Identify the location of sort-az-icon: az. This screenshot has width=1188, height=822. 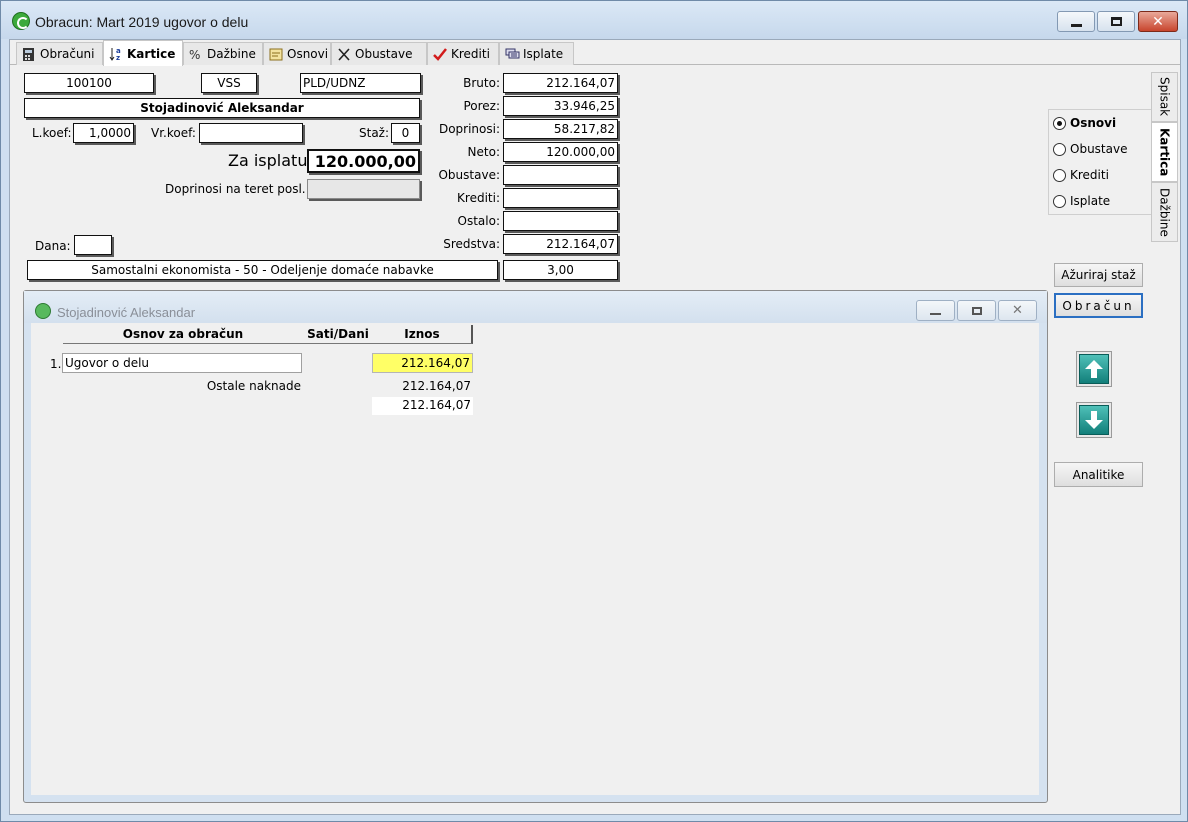
(116, 54).